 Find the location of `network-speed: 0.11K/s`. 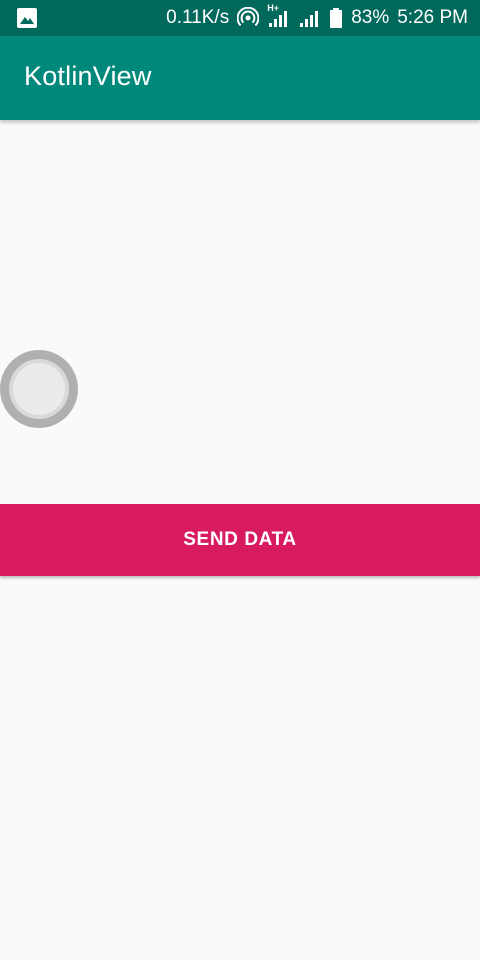

network-speed: 0.11K/s is located at coordinates (198, 17).